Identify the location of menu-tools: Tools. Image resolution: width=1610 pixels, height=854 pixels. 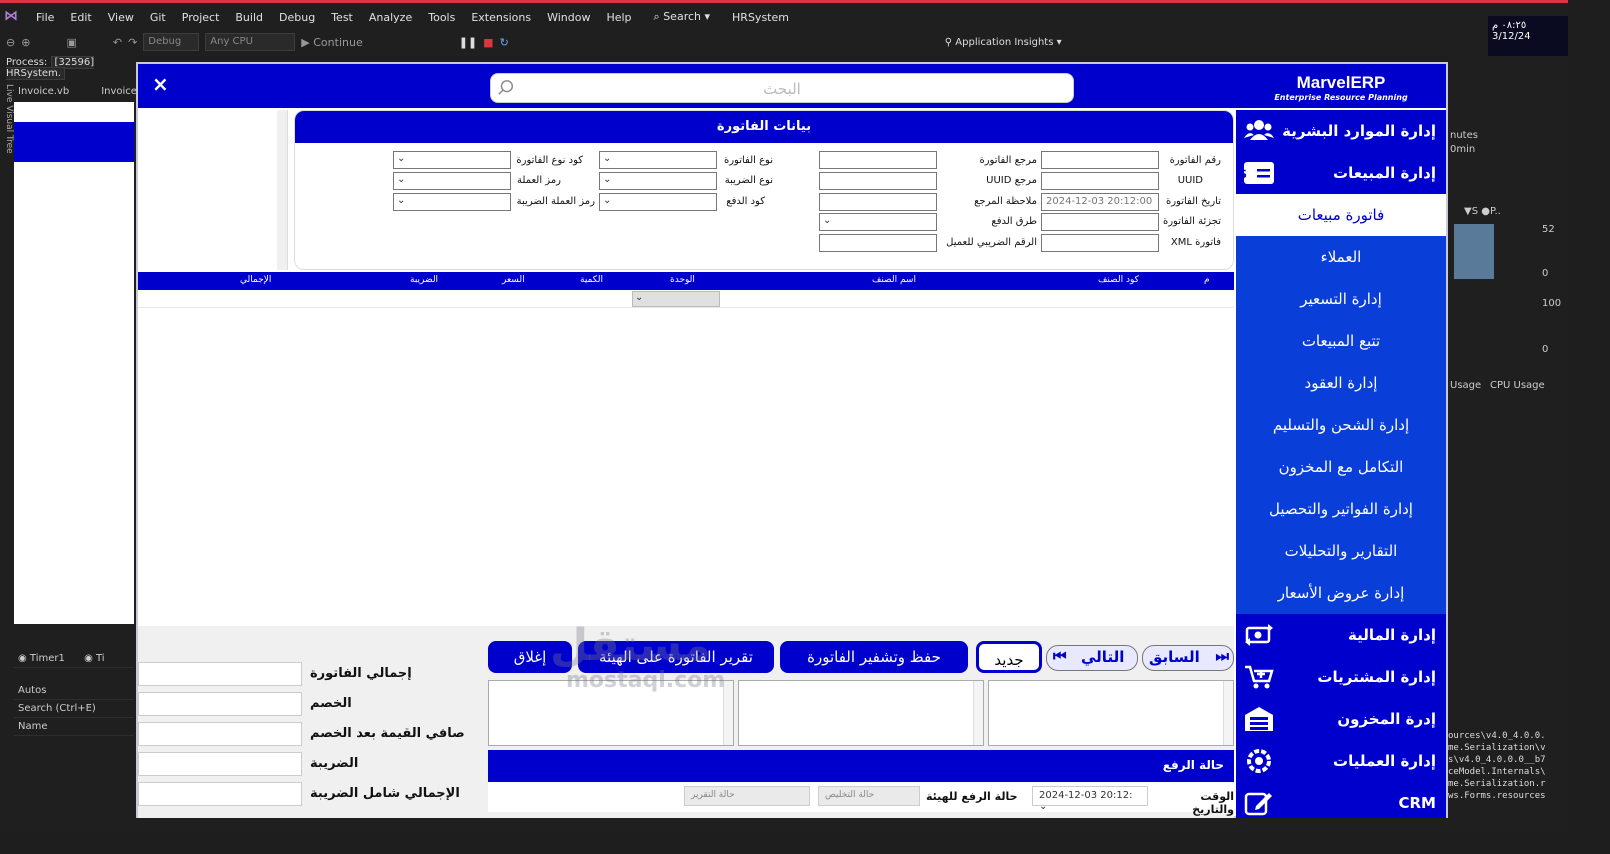
(441, 17).